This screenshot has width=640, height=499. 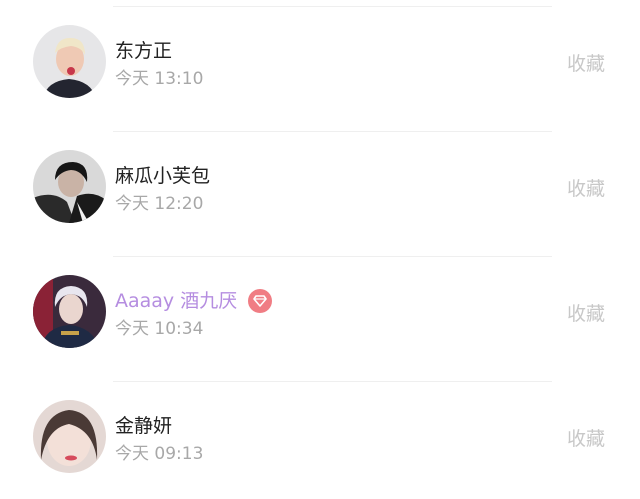 I want to click on timestamp: 今天 09:13, so click(x=159, y=454).